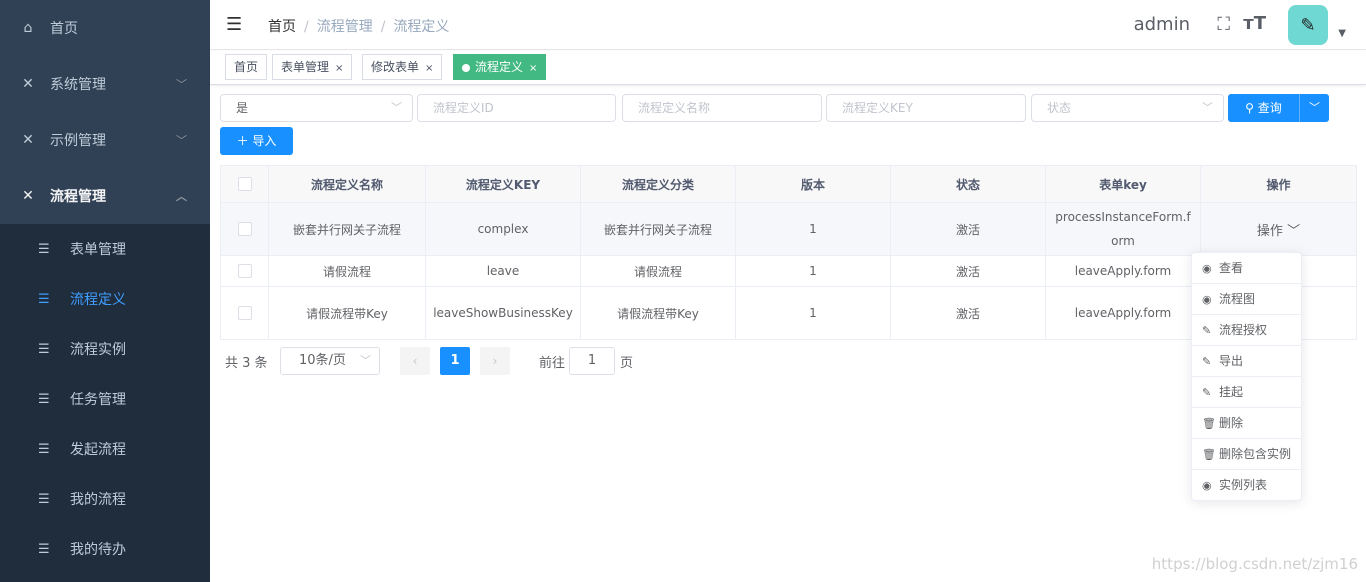 The width and height of the screenshot is (1366, 582). What do you see at coordinates (105, 449) in the screenshot?
I see `submenu-item-start: ☰ 发起流程` at bounding box center [105, 449].